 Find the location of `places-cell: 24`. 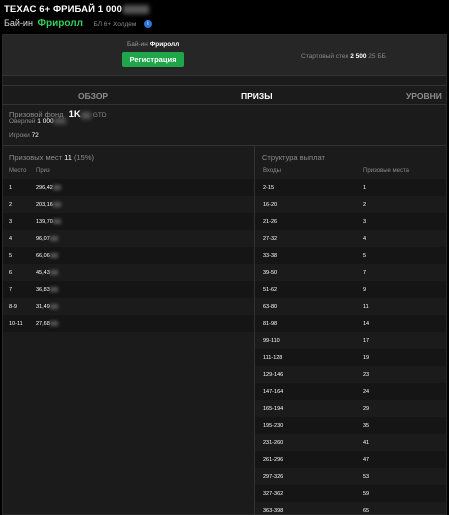

places-cell: 24 is located at coordinates (366, 392).